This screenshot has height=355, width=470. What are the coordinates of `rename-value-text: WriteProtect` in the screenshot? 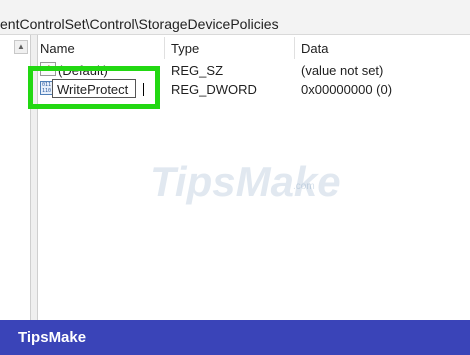 It's located at (93, 89).